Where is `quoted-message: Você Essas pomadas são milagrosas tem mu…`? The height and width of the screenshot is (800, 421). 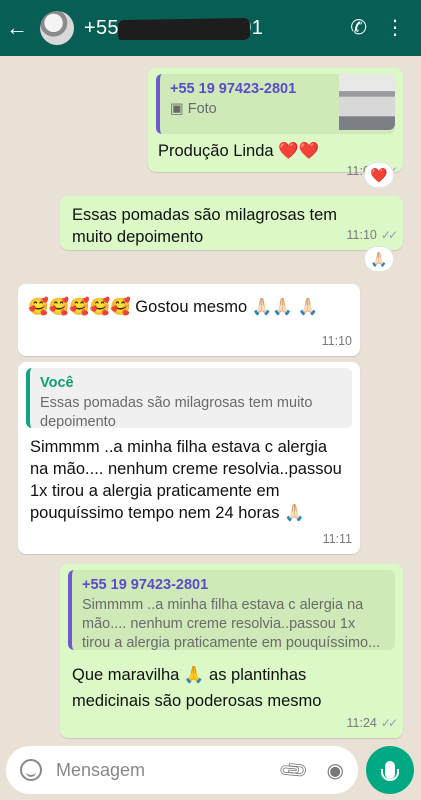
quoted-message: Você Essas pomadas são milagrosas tem mu… is located at coordinates (189, 399).